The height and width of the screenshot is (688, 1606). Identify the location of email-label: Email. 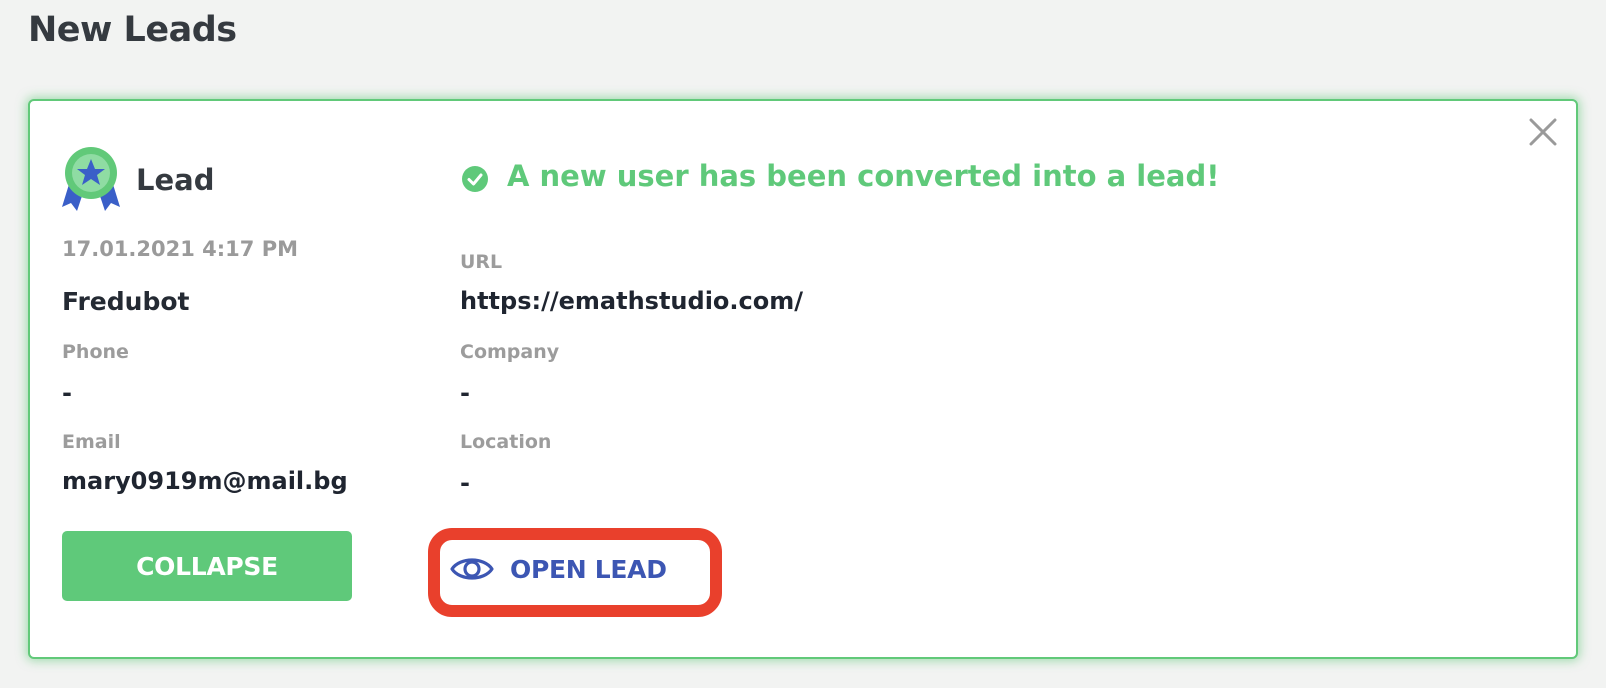
(91, 442).